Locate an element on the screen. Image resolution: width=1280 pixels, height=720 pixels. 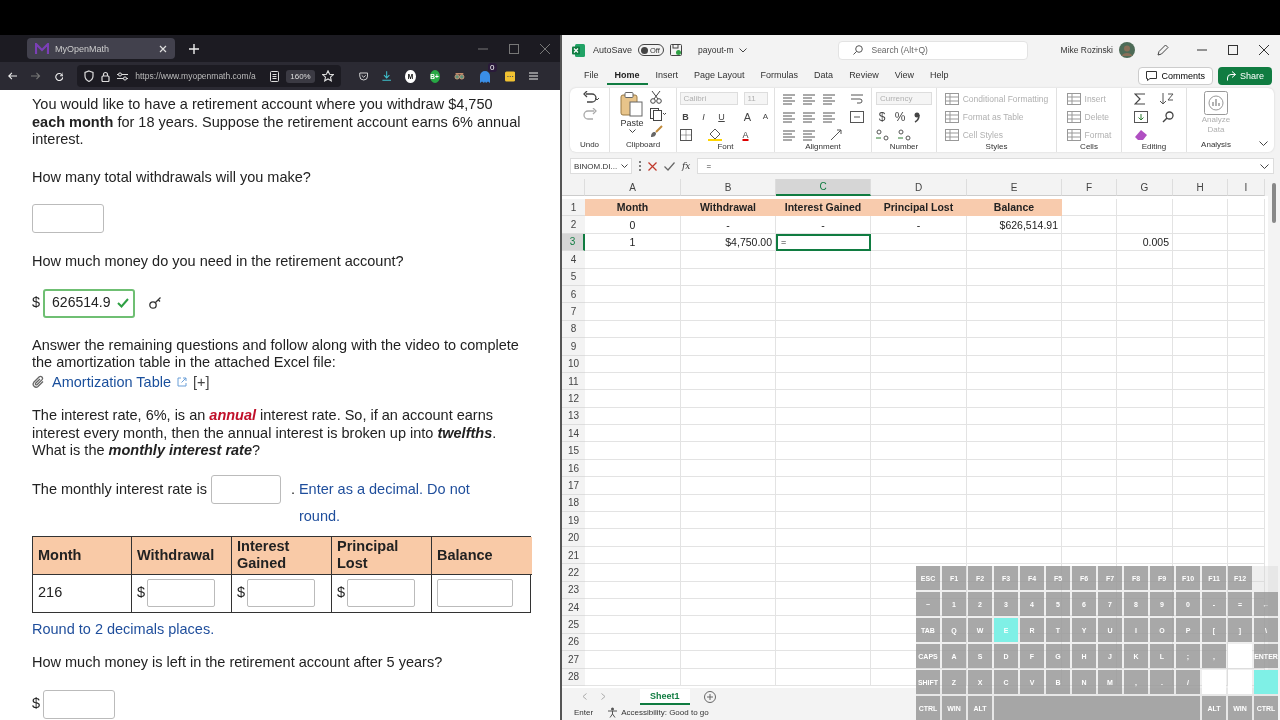
search-icon is located at coordinates (1168, 116).